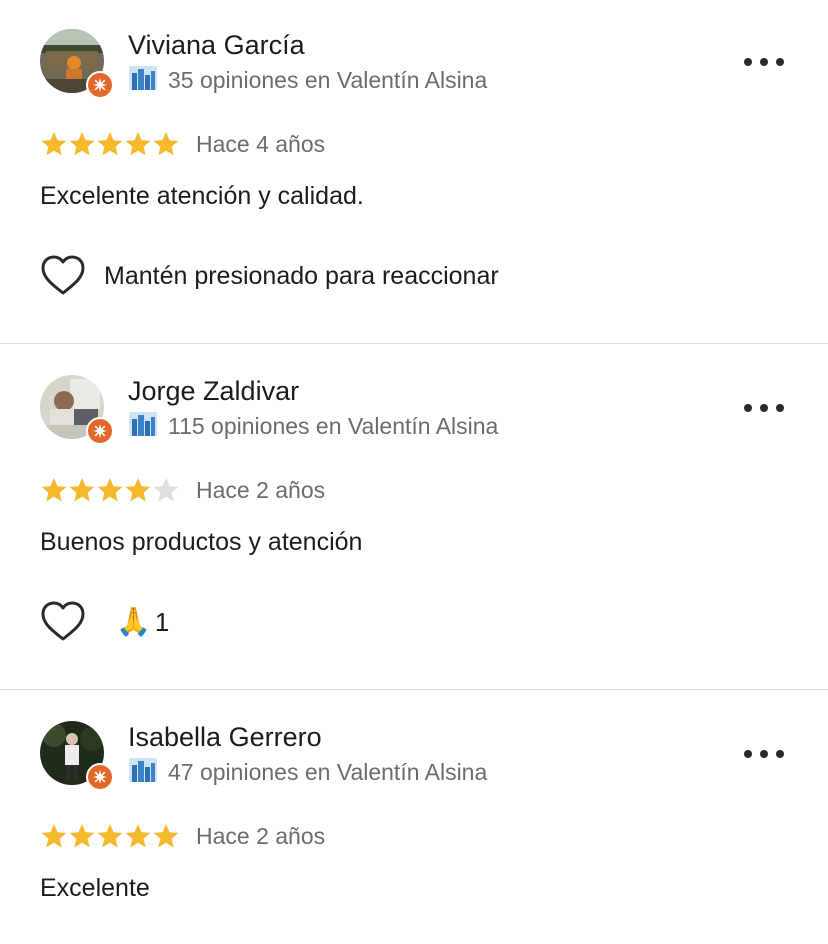 The width and height of the screenshot is (828, 944). Describe the element at coordinates (328, 79) in the screenshot. I see `reviewer-stats: 35 opiniones en Valentín Alsina` at that location.